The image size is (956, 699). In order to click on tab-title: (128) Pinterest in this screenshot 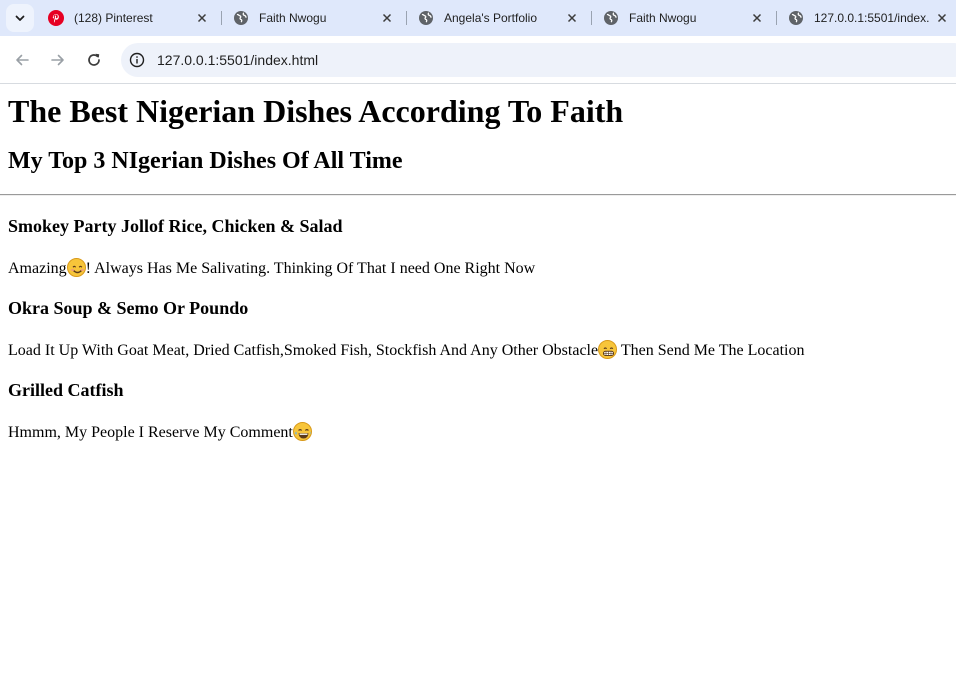, I will do `click(113, 18)`.